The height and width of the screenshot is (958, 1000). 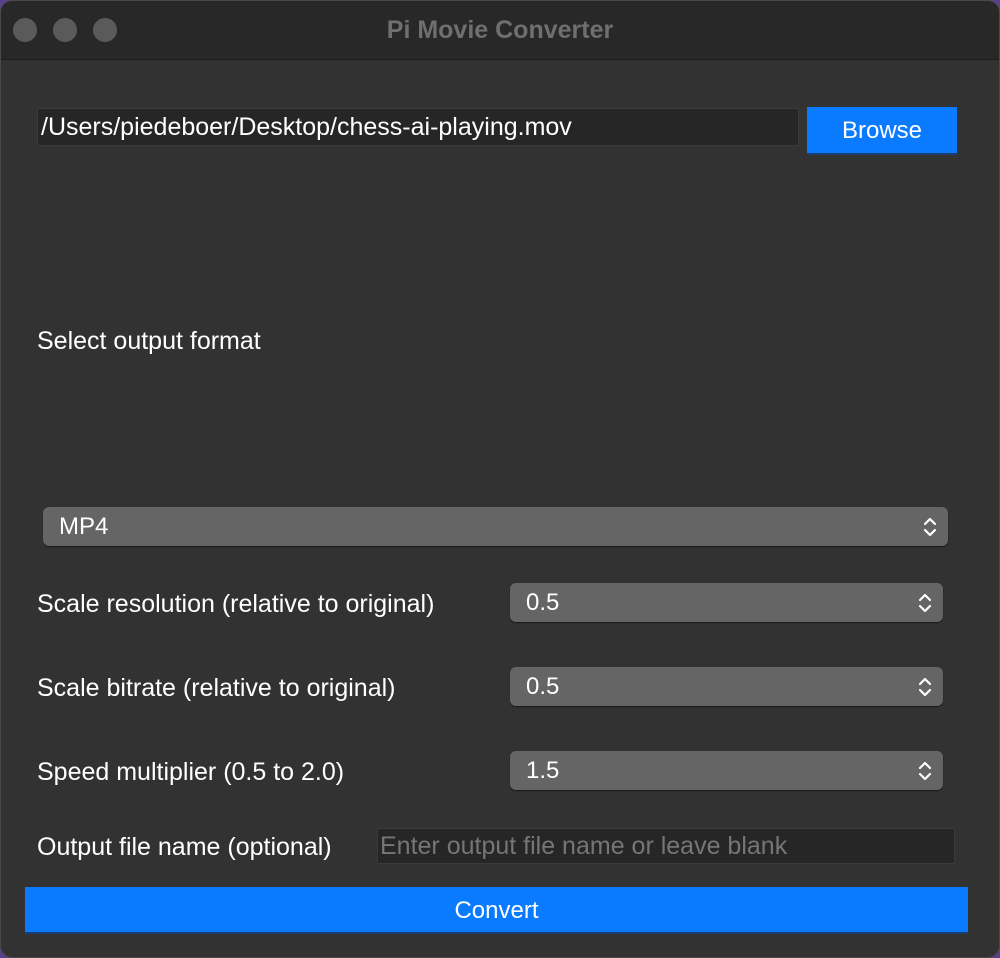 I want to click on scale-bitrate-value: 0.5, so click(x=543, y=686).